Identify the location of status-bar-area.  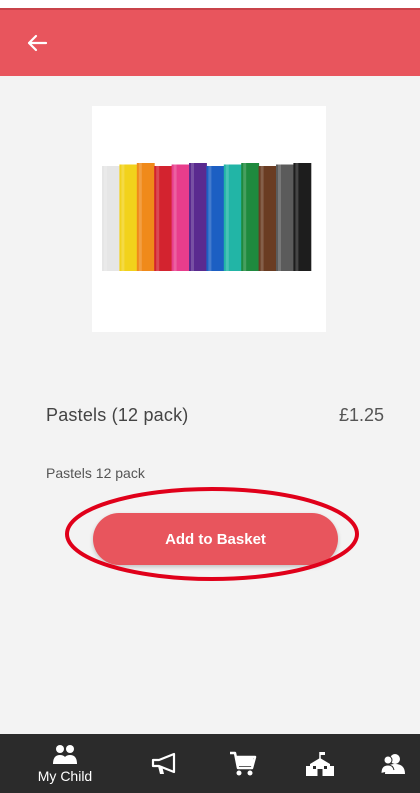
(210, 4).